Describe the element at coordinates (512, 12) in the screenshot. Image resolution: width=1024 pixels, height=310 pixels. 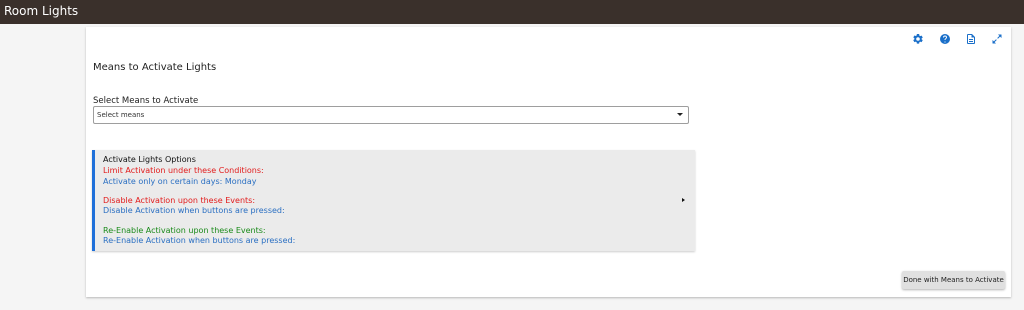
I see `app-header: Room Lights` at that location.